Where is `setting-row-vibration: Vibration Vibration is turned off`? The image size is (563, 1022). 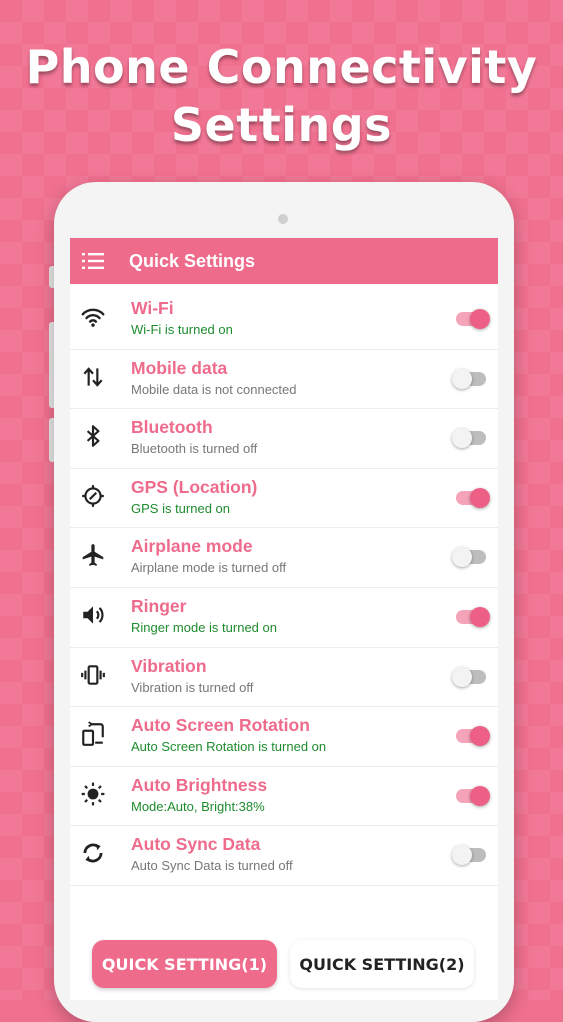
setting-row-vibration: Vibration Vibration is turned off is located at coordinates (284, 678).